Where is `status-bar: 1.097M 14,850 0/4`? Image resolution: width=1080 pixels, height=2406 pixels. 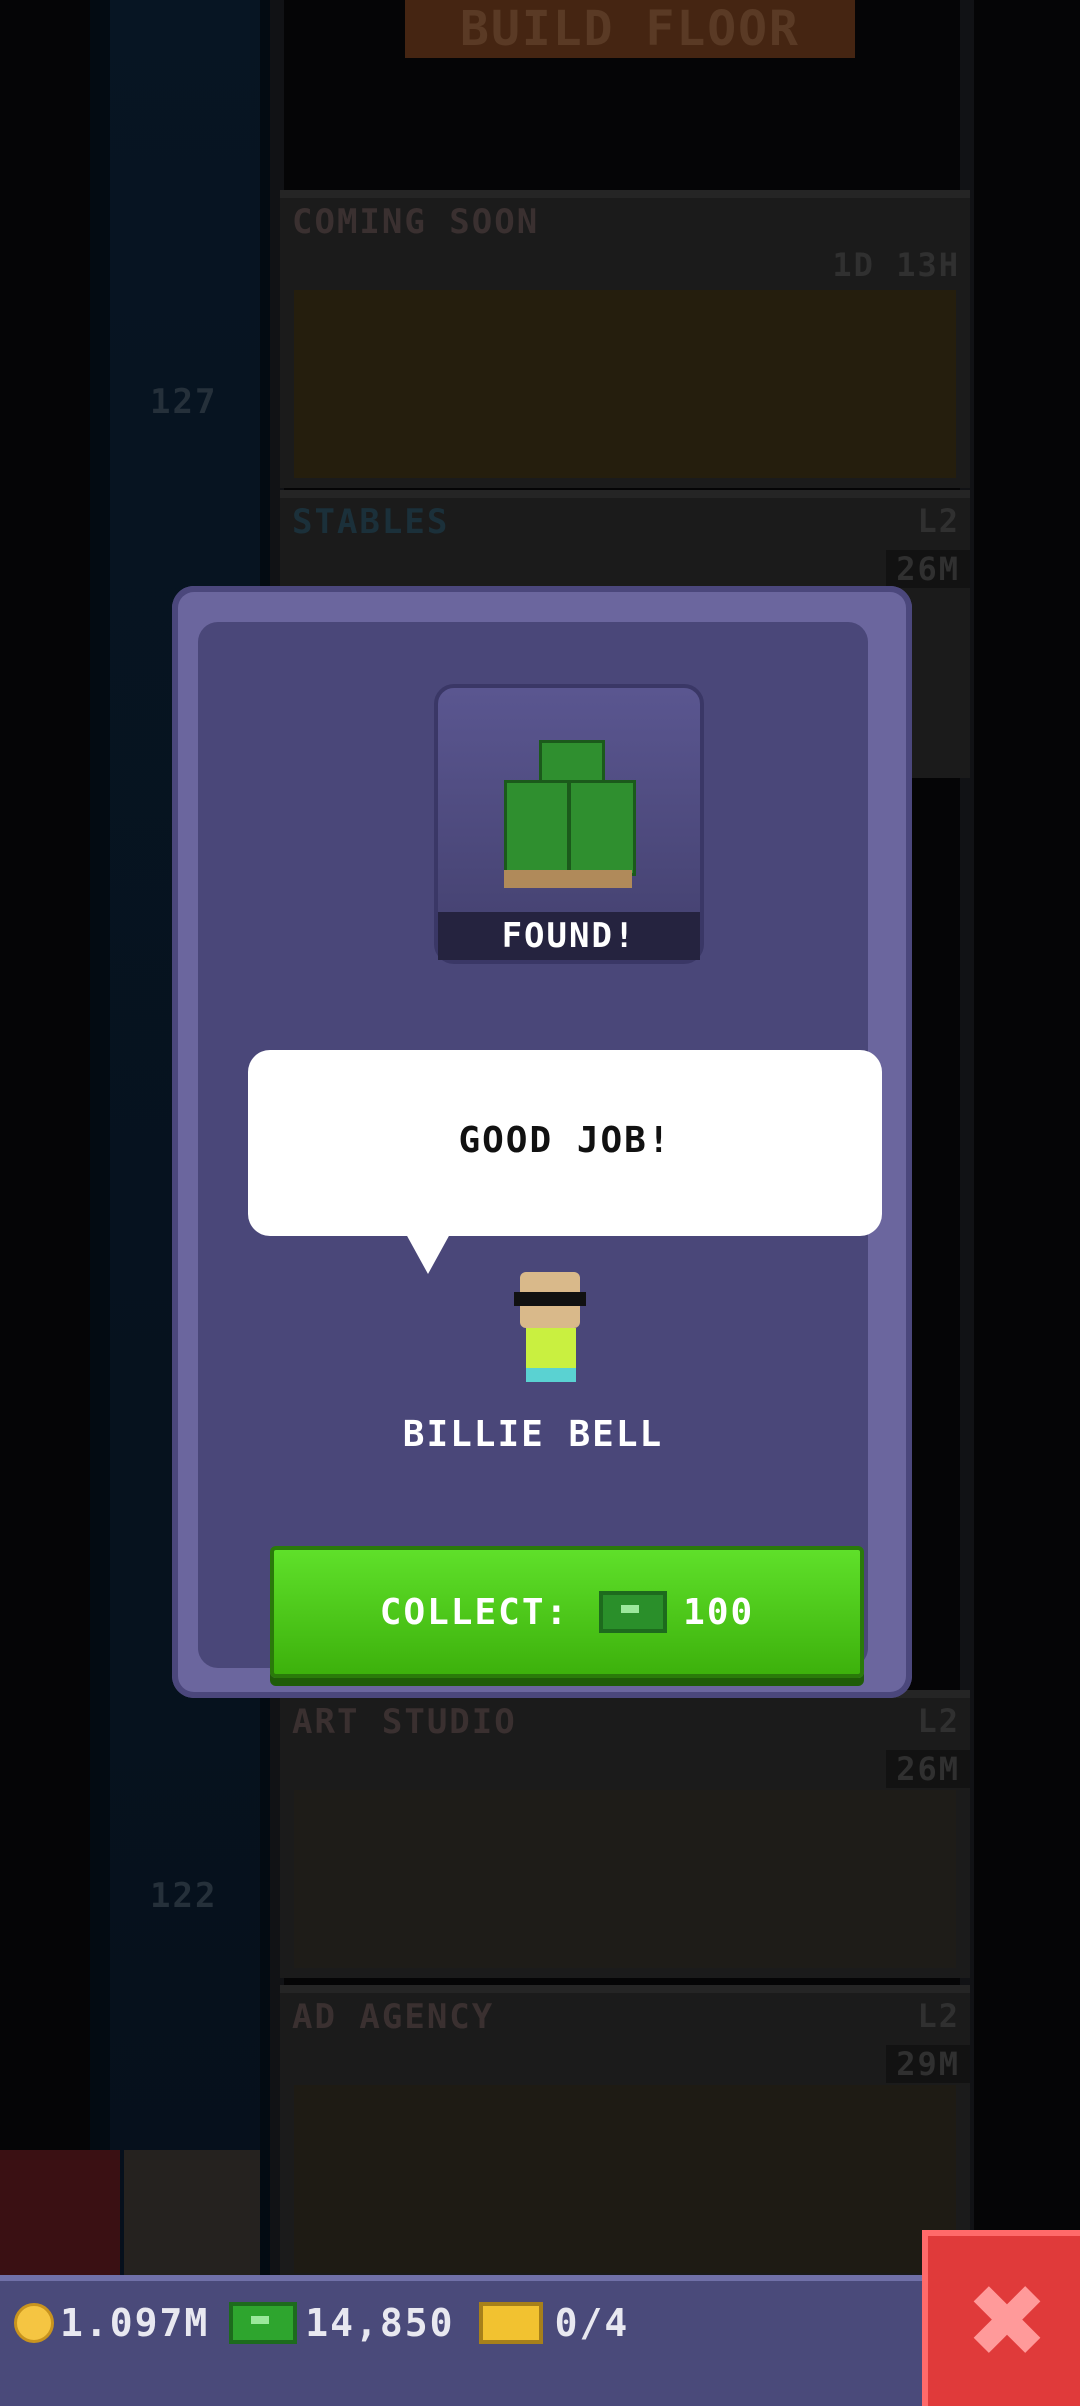 status-bar: 1.097M 14,850 0/4 is located at coordinates (540, 2340).